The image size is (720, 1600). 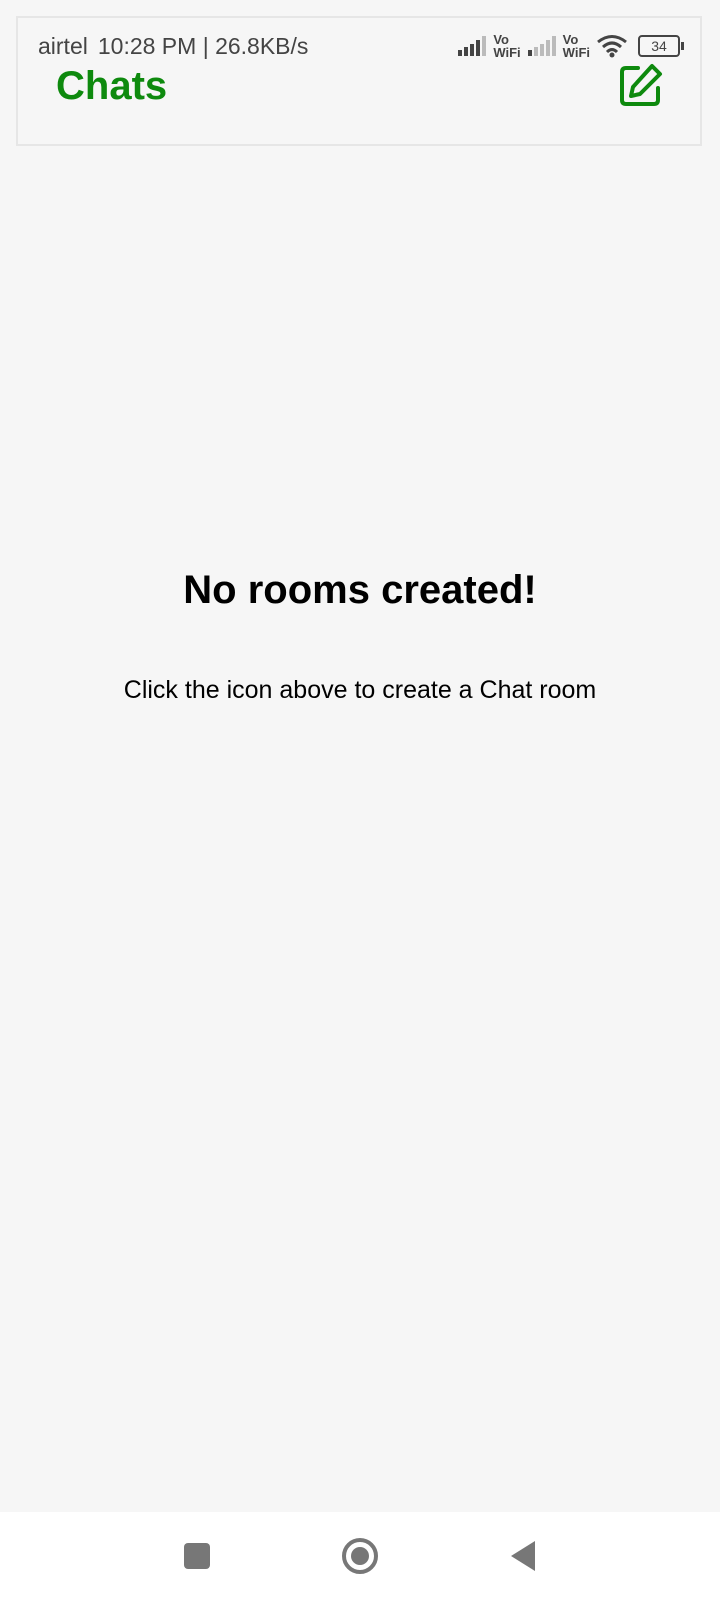 I want to click on back-button, so click(x=522, y=1556).